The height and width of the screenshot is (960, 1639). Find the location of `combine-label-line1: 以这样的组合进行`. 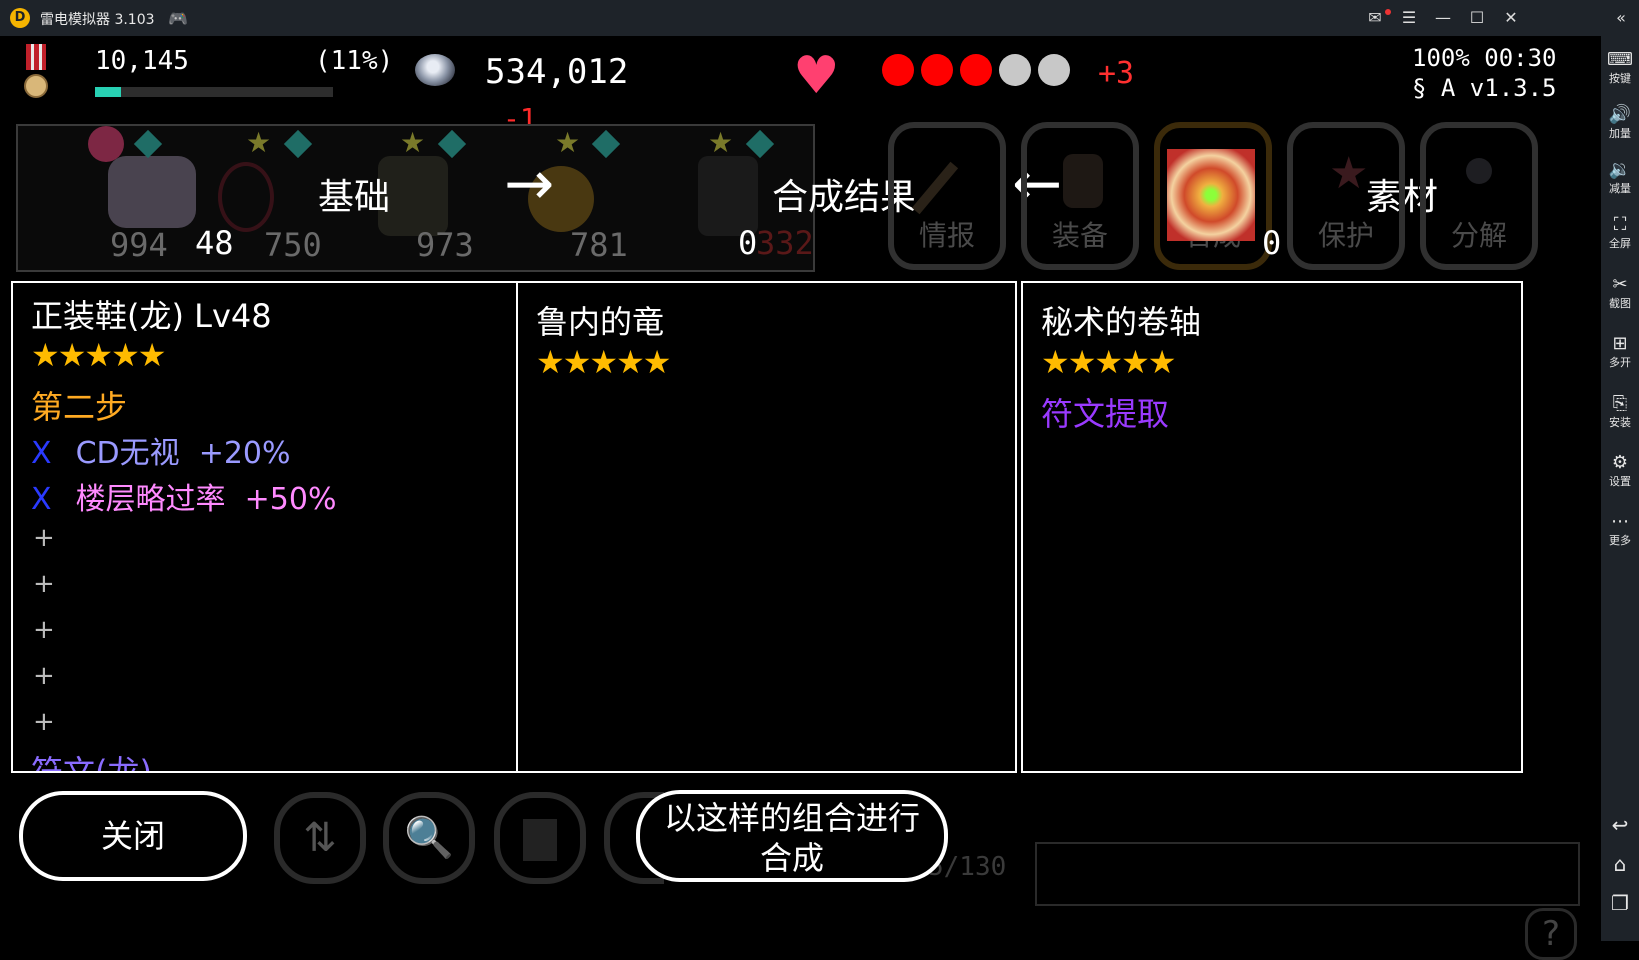

combine-label-line1: 以这样的组合进行 is located at coordinates (791, 818).